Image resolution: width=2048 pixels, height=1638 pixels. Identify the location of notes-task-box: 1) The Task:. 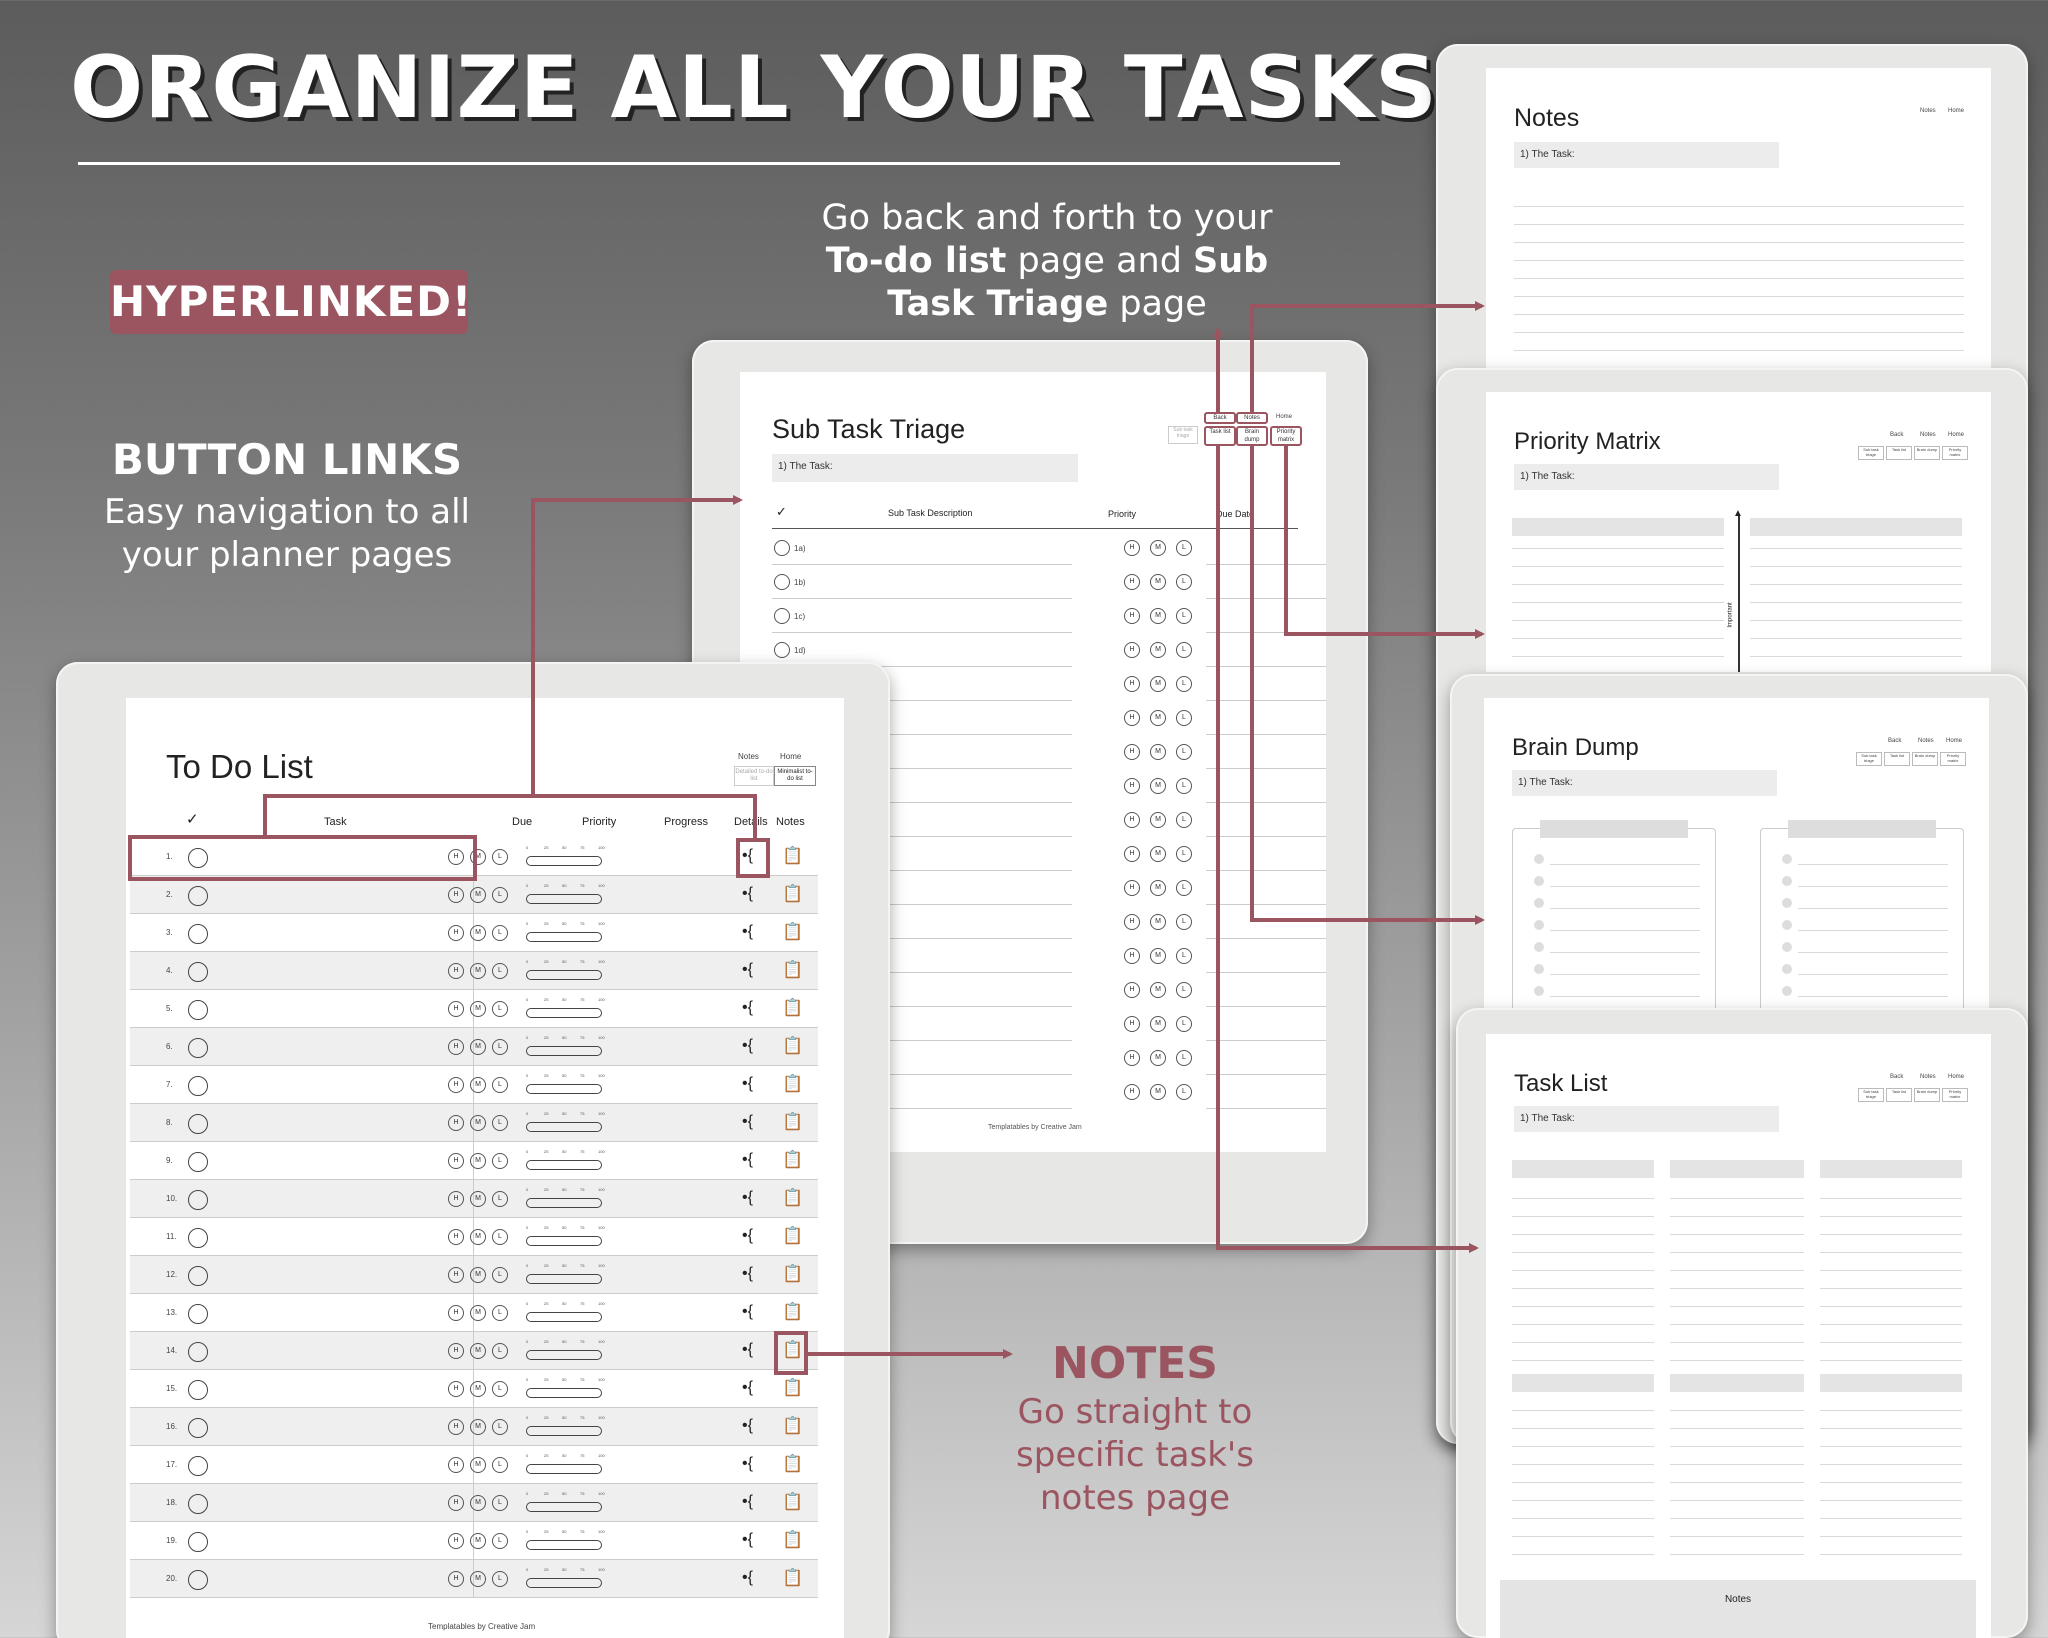
(1646, 155).